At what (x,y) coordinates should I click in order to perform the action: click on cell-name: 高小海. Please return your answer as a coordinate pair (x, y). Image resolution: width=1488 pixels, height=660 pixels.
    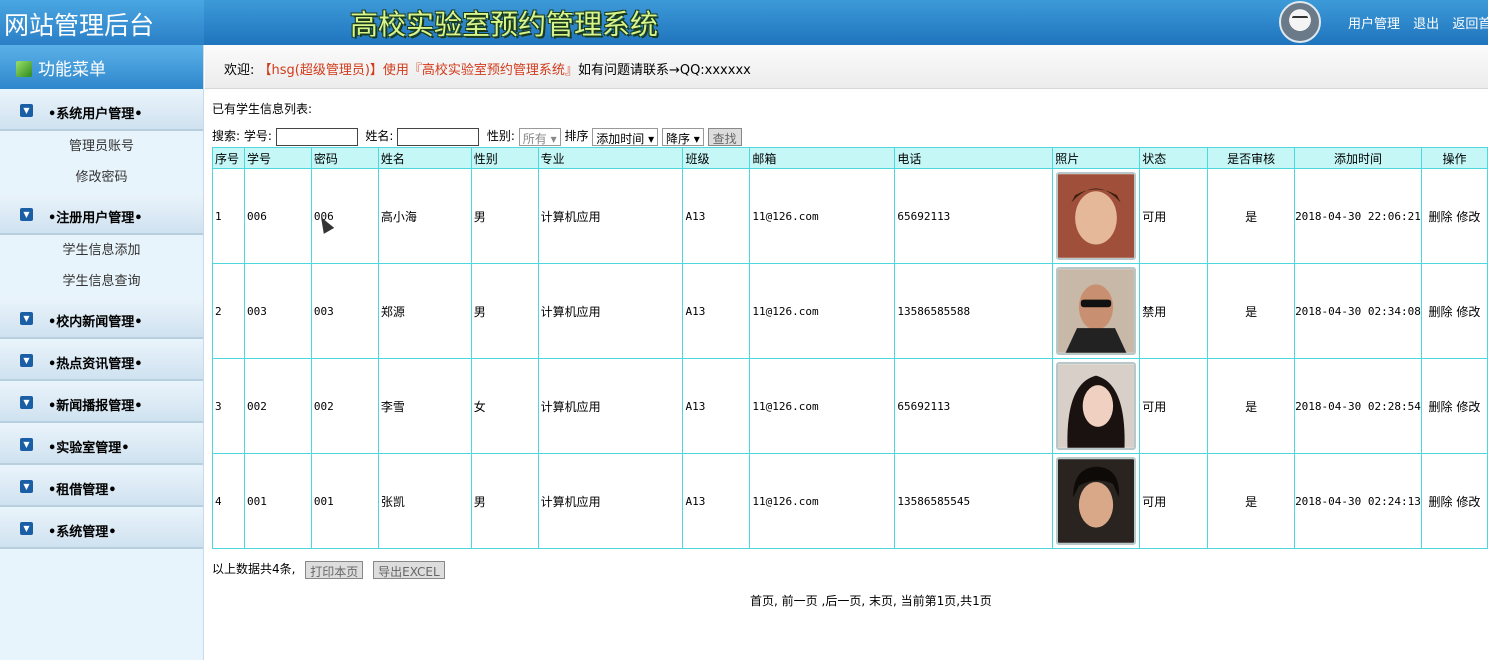
    Looking at the image, I should click on (424, 216).